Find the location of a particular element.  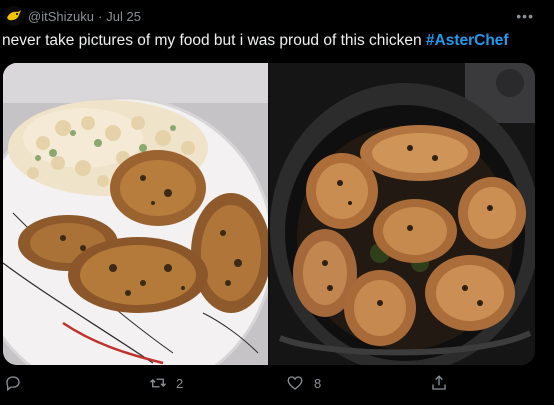

tweet-header: @itShizuku · Jul 25 is located at coordinates (72, 16).